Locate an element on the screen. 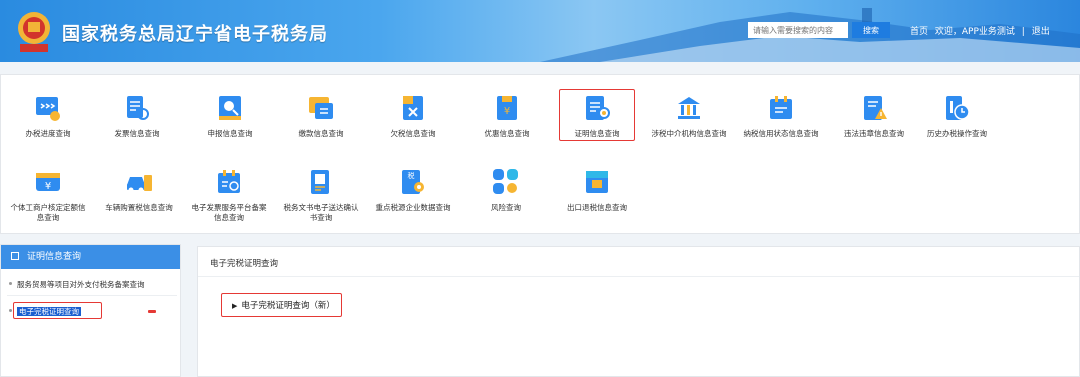  list-icon is located at coordinates (15, 256).